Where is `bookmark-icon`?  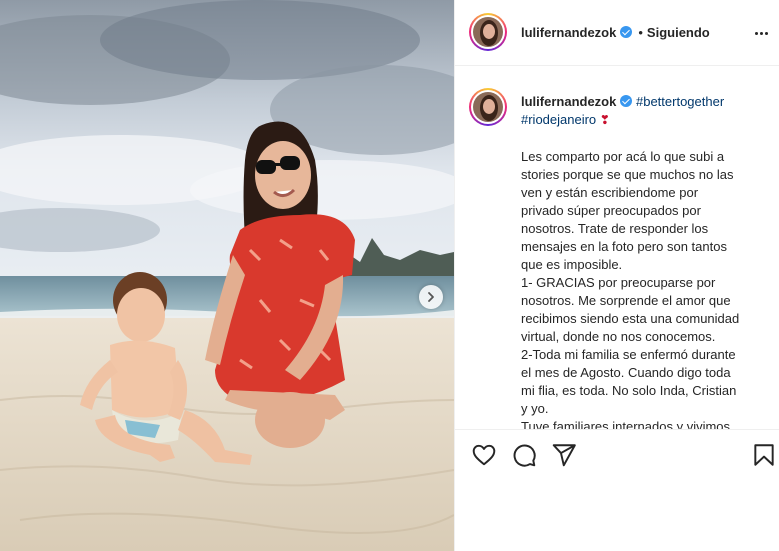 bookmark-icon is located at coordinates (764, 455).